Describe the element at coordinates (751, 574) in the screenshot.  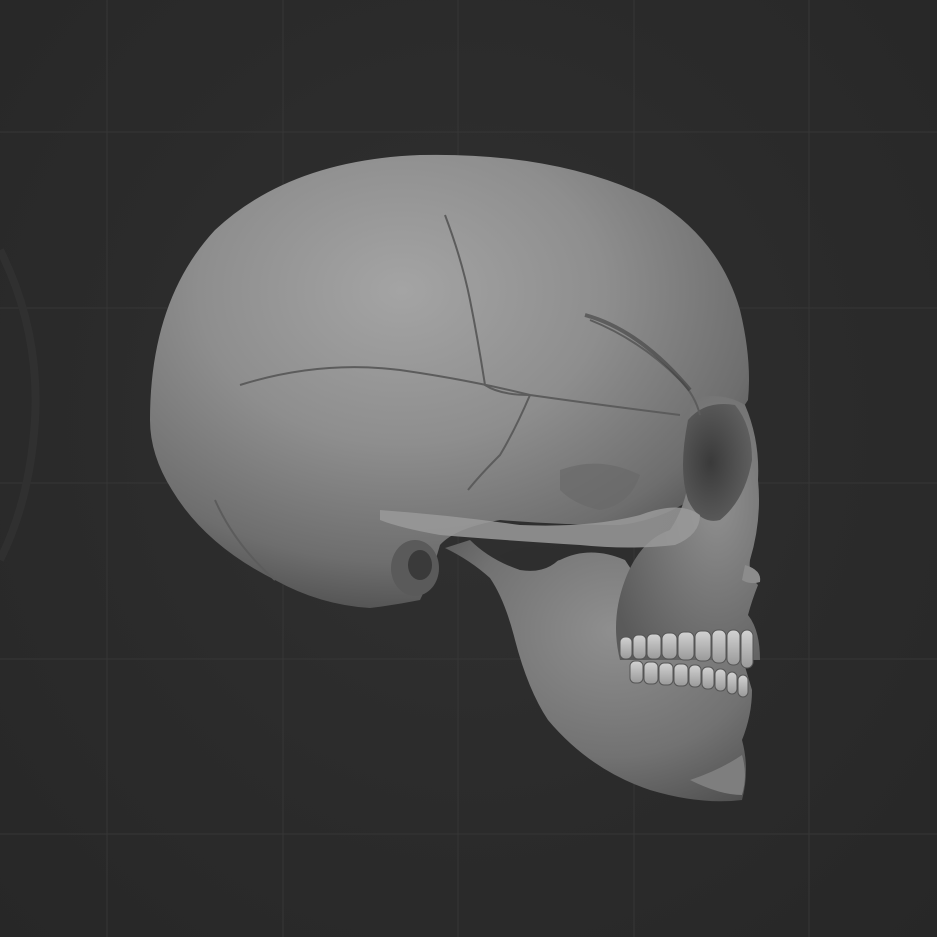
I see `nasal-spine` at that location.